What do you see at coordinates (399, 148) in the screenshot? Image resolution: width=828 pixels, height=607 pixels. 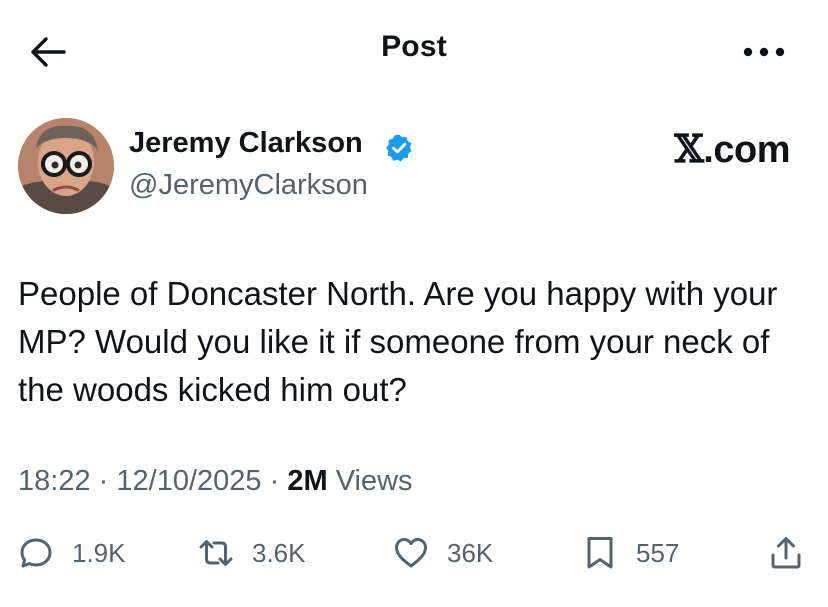 I see `verified-badge-icon` at bounding box center [399, 148].